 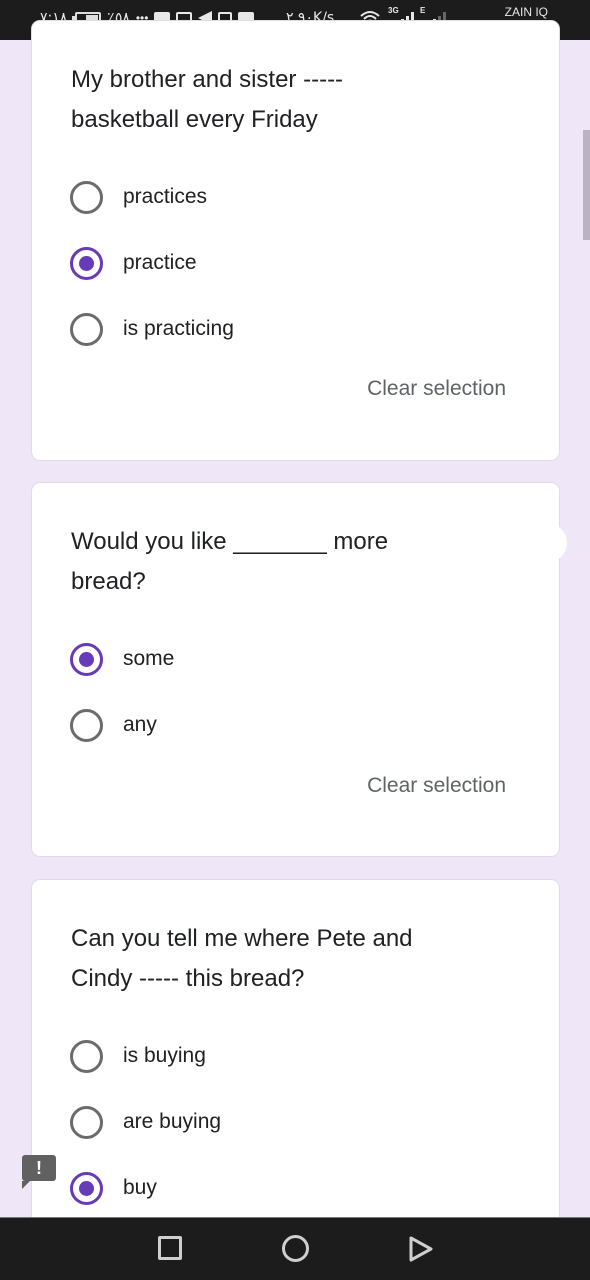 I want to click on question-text: Would you like _______ more bread?, so click(x=230, y=561).